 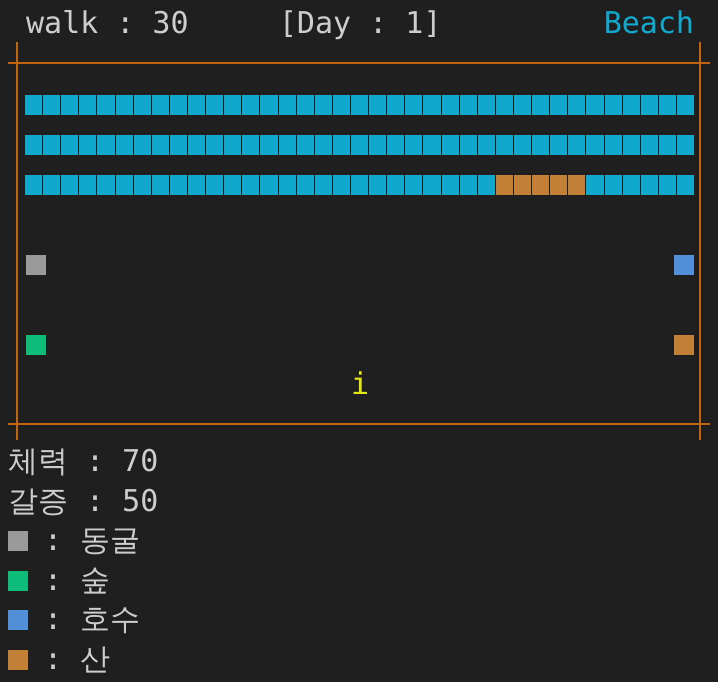 What do you see at coordinates (77, 659) in the screenshot?
I see `legend-label: : 산` at bounding box center [77, 659].